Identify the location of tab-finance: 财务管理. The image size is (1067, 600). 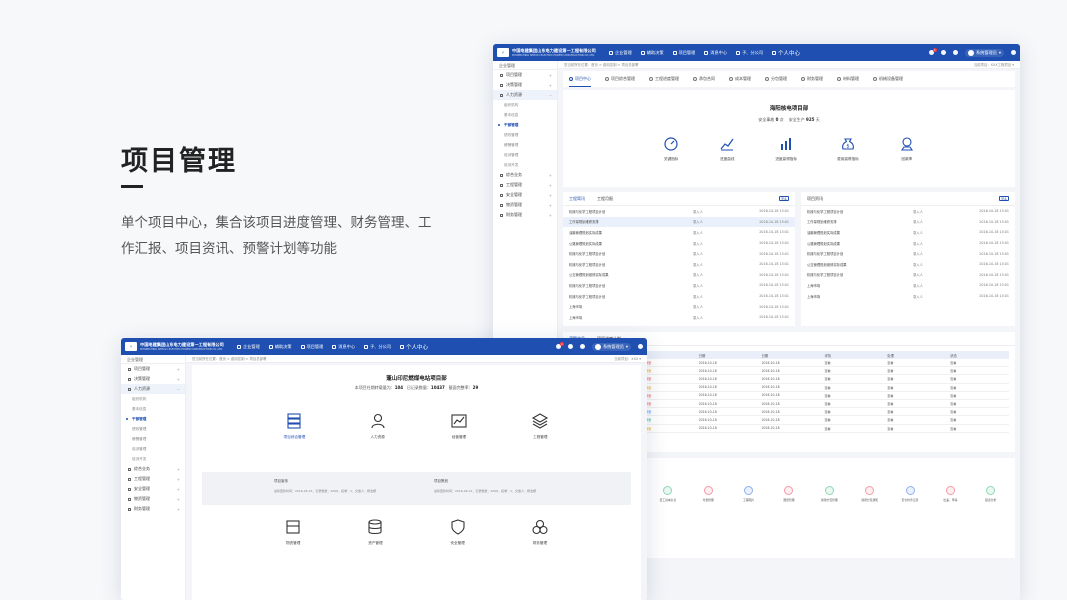
(812, 79).